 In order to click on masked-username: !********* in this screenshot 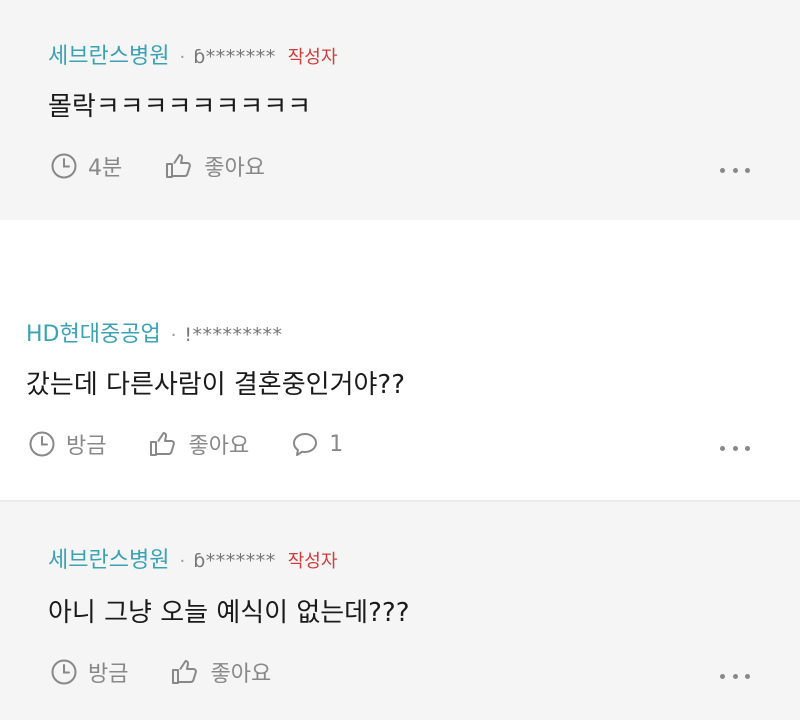, I will do `click(233, 335)`.